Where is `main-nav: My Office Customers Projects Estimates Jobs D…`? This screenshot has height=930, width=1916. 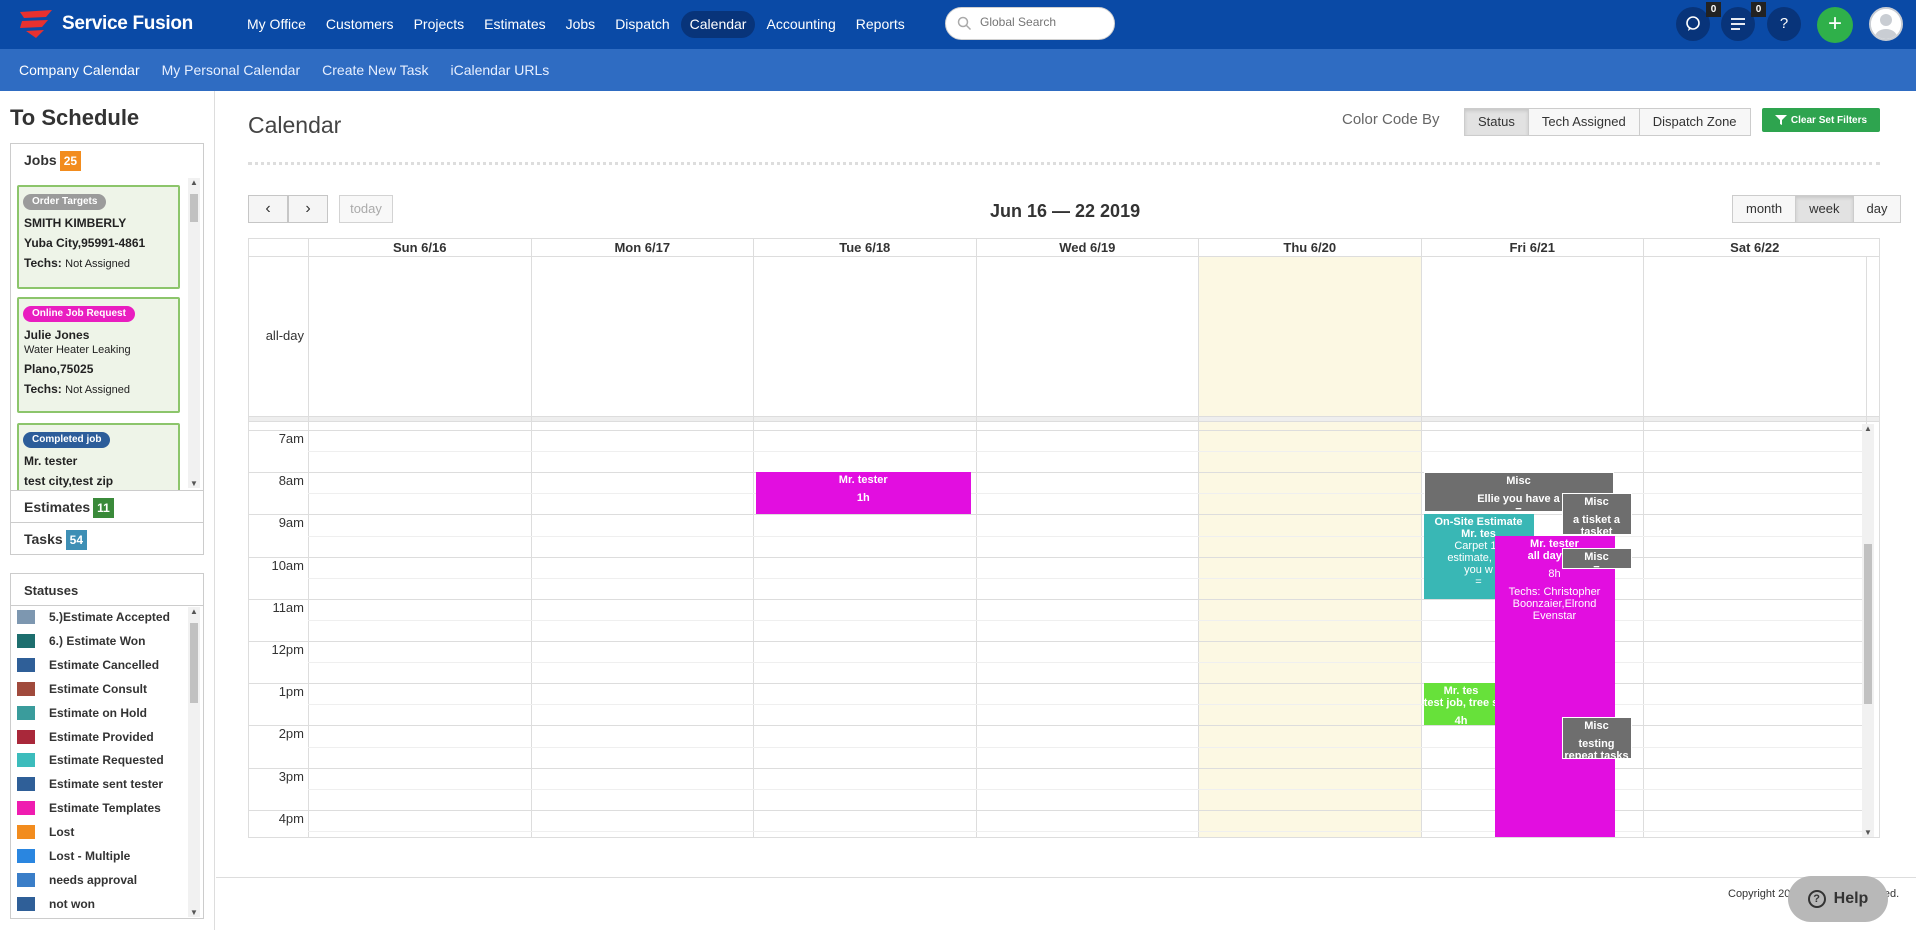
main-nav: My Office Customers Projects Estimates Jobs D… is located at coordinates (577, 24).